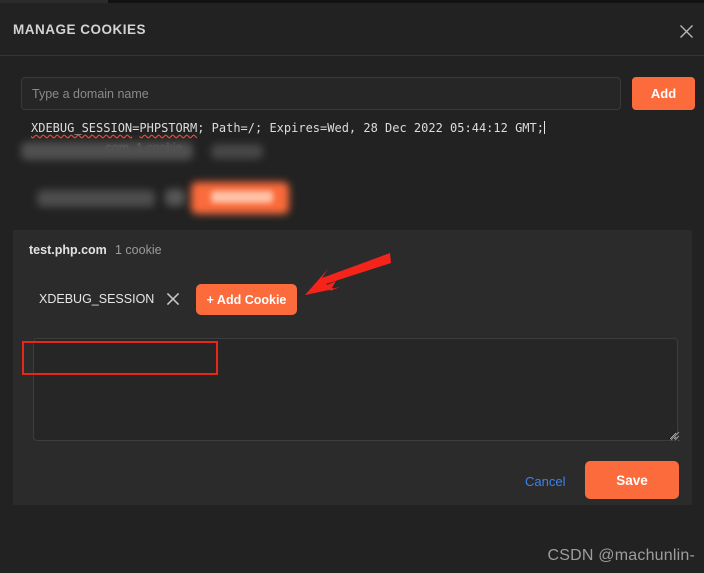 This screenshot has width=704, height=573. I want to click on close-icon, so click(686, 31).